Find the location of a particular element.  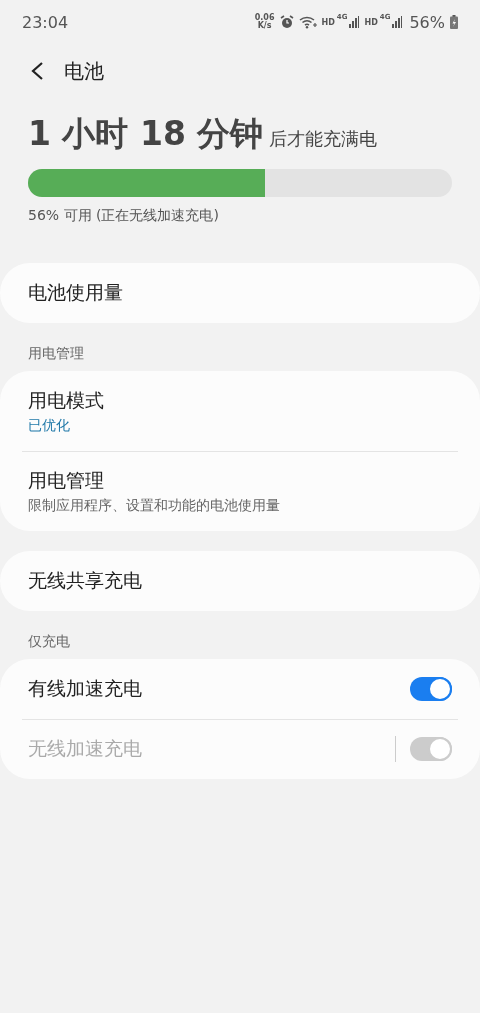

battery-status: 56% 可用 (正在无线加速充电) is located at coordinates (124, 216).